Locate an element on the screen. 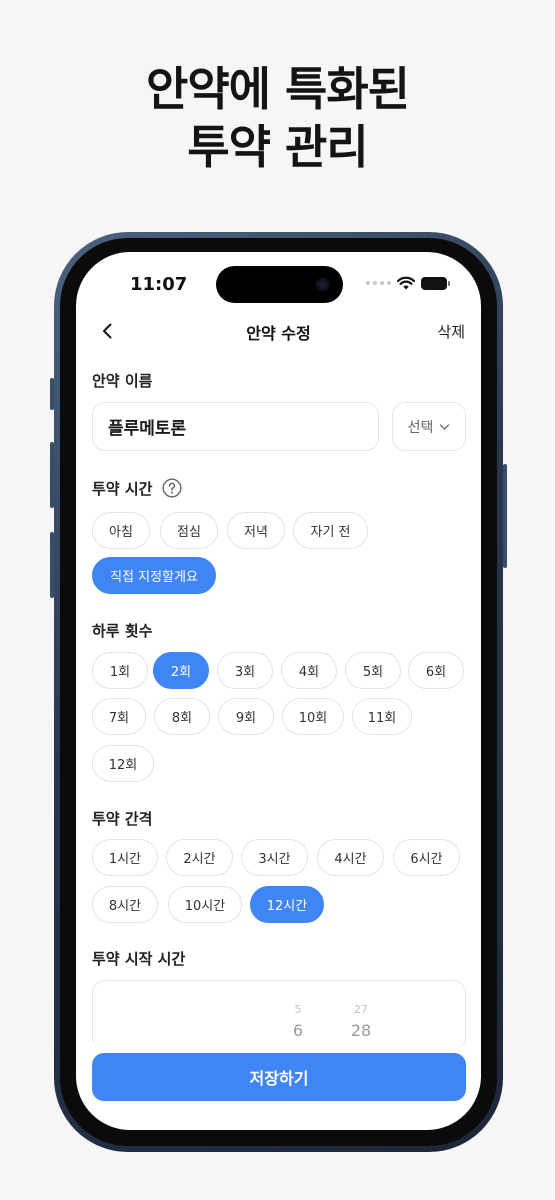 This screenshot has height=1200, width=555. picker-minute-prev: 27 is located at coordinates (361, 1009).